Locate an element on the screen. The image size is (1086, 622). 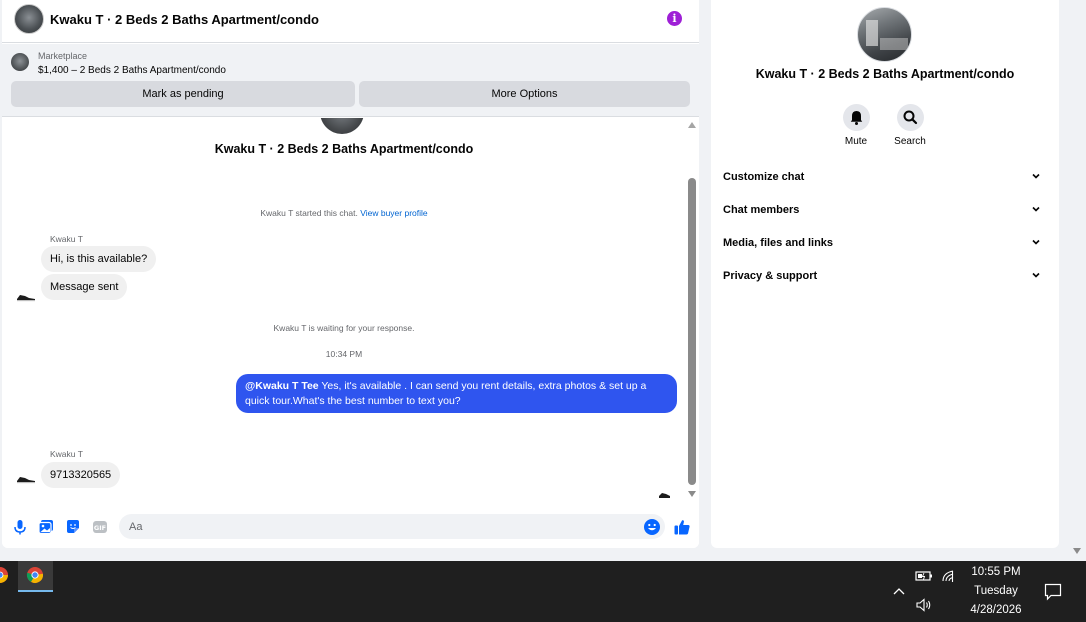
waiting-notice: Kwaku T is waiting for your response. is located at coordinates (344, 328).